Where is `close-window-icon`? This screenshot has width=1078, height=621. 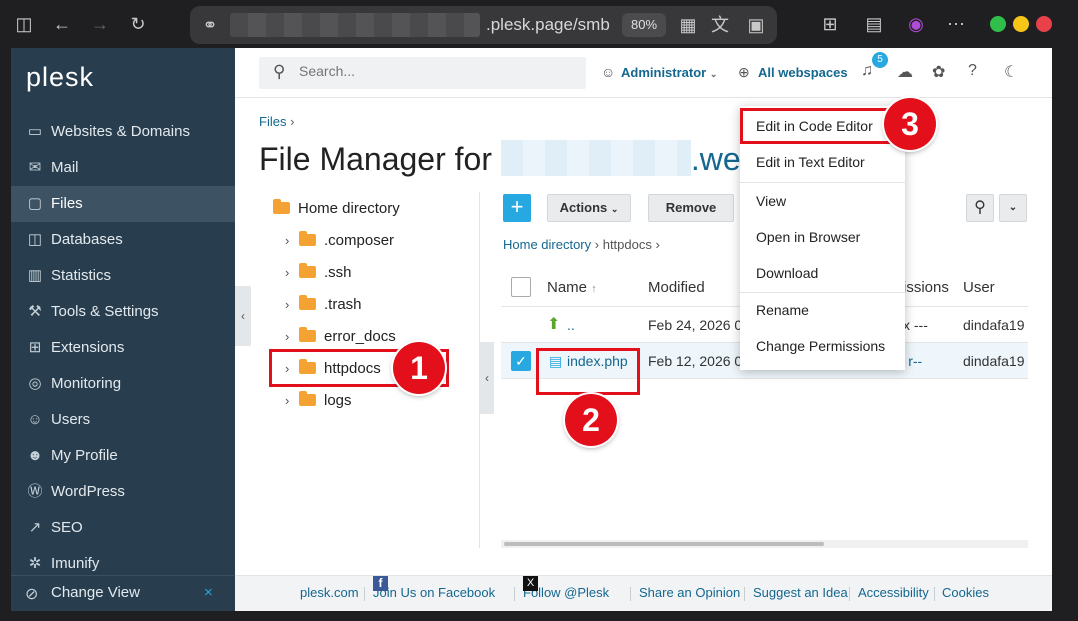 close-window-icon is located at coordinates (1044, 24).